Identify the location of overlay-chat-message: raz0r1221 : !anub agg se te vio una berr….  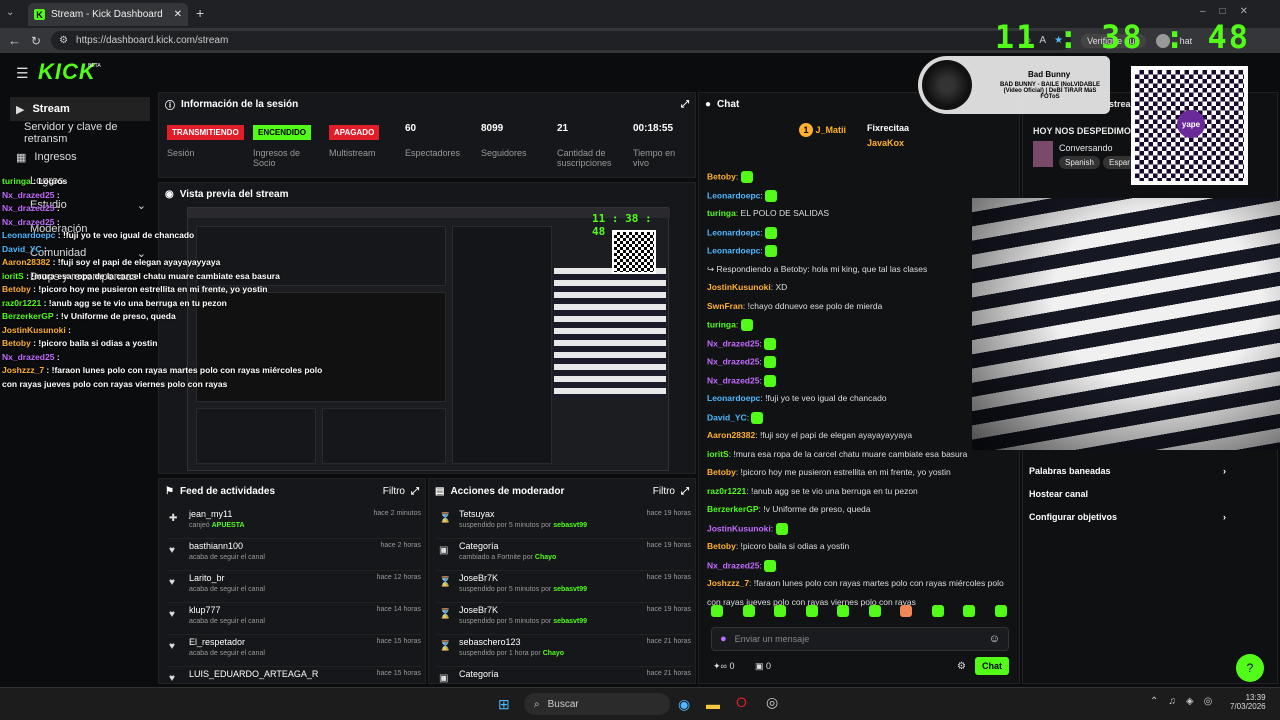
(114, 302).